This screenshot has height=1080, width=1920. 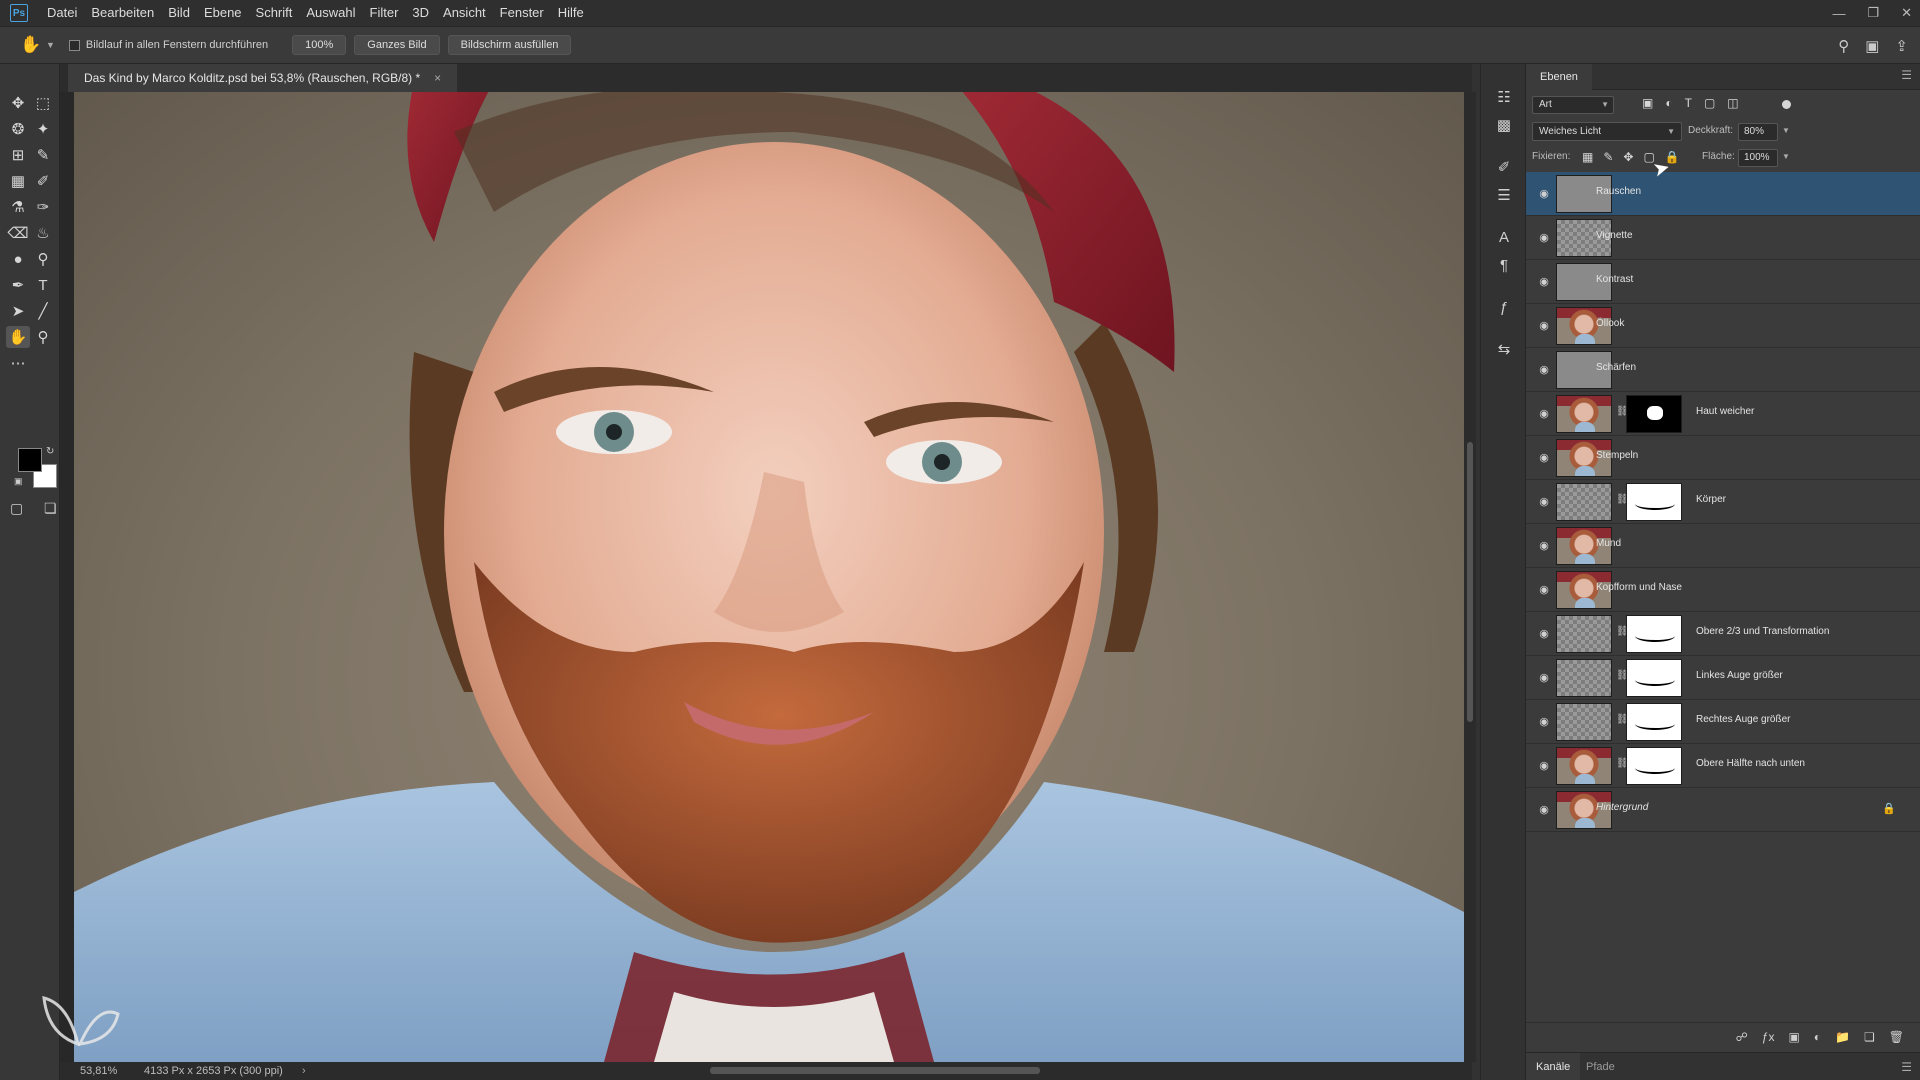 I want to click on opacity-input: 80%, so click(x=1758, y=132).